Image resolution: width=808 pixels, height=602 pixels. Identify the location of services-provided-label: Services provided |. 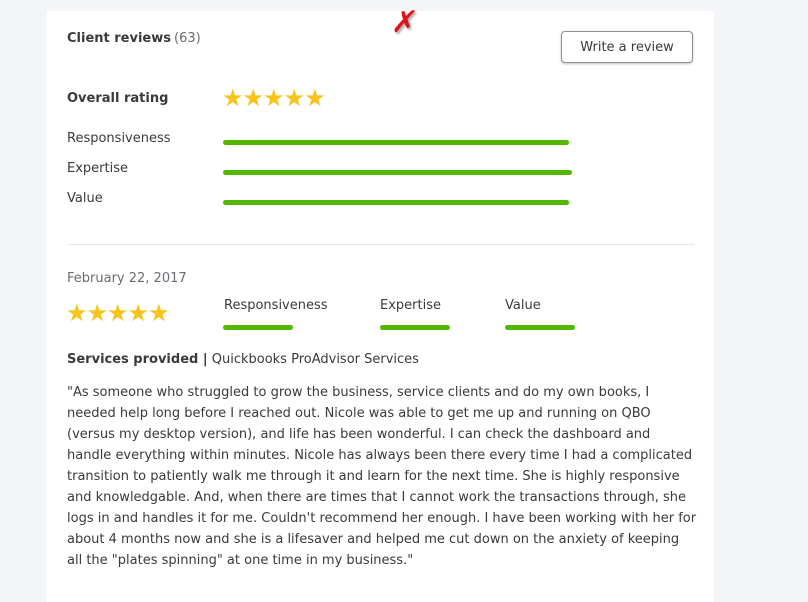
(137, 359).